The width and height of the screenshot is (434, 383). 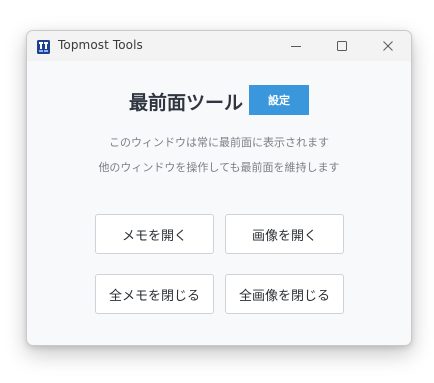 I want to click on maximize-button, so click(x=342, y=46).